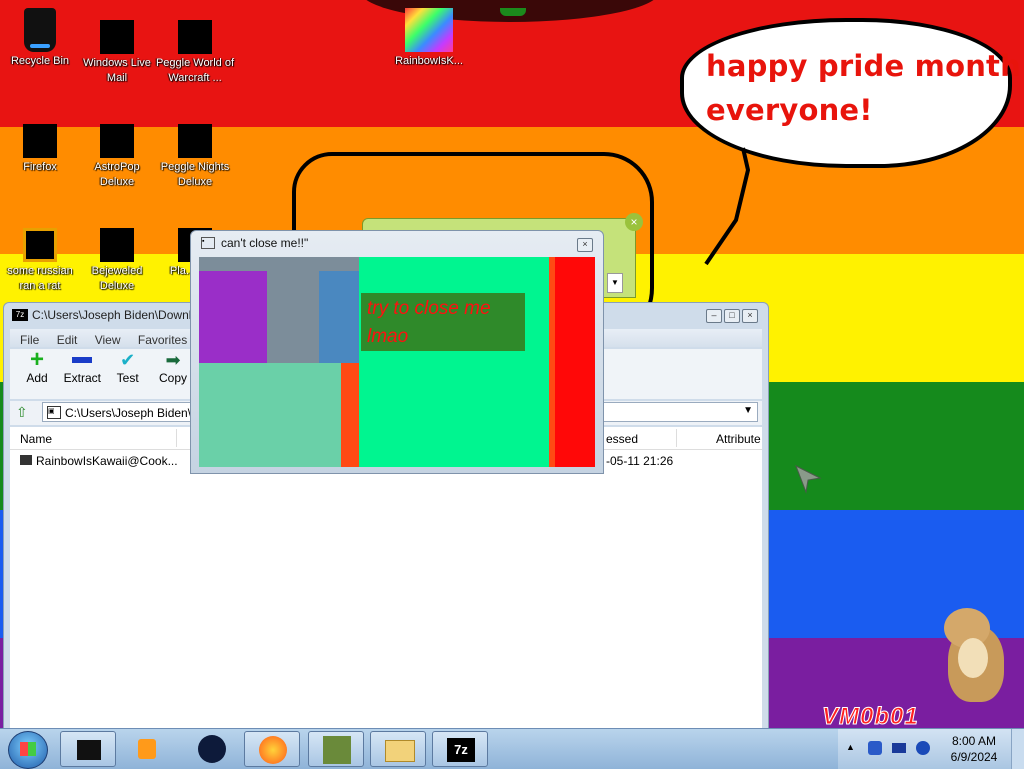 Image resolution: width=1024 pixels, height=769 pixels. I want to click on speech-bubble-tail, so click(727, 206).